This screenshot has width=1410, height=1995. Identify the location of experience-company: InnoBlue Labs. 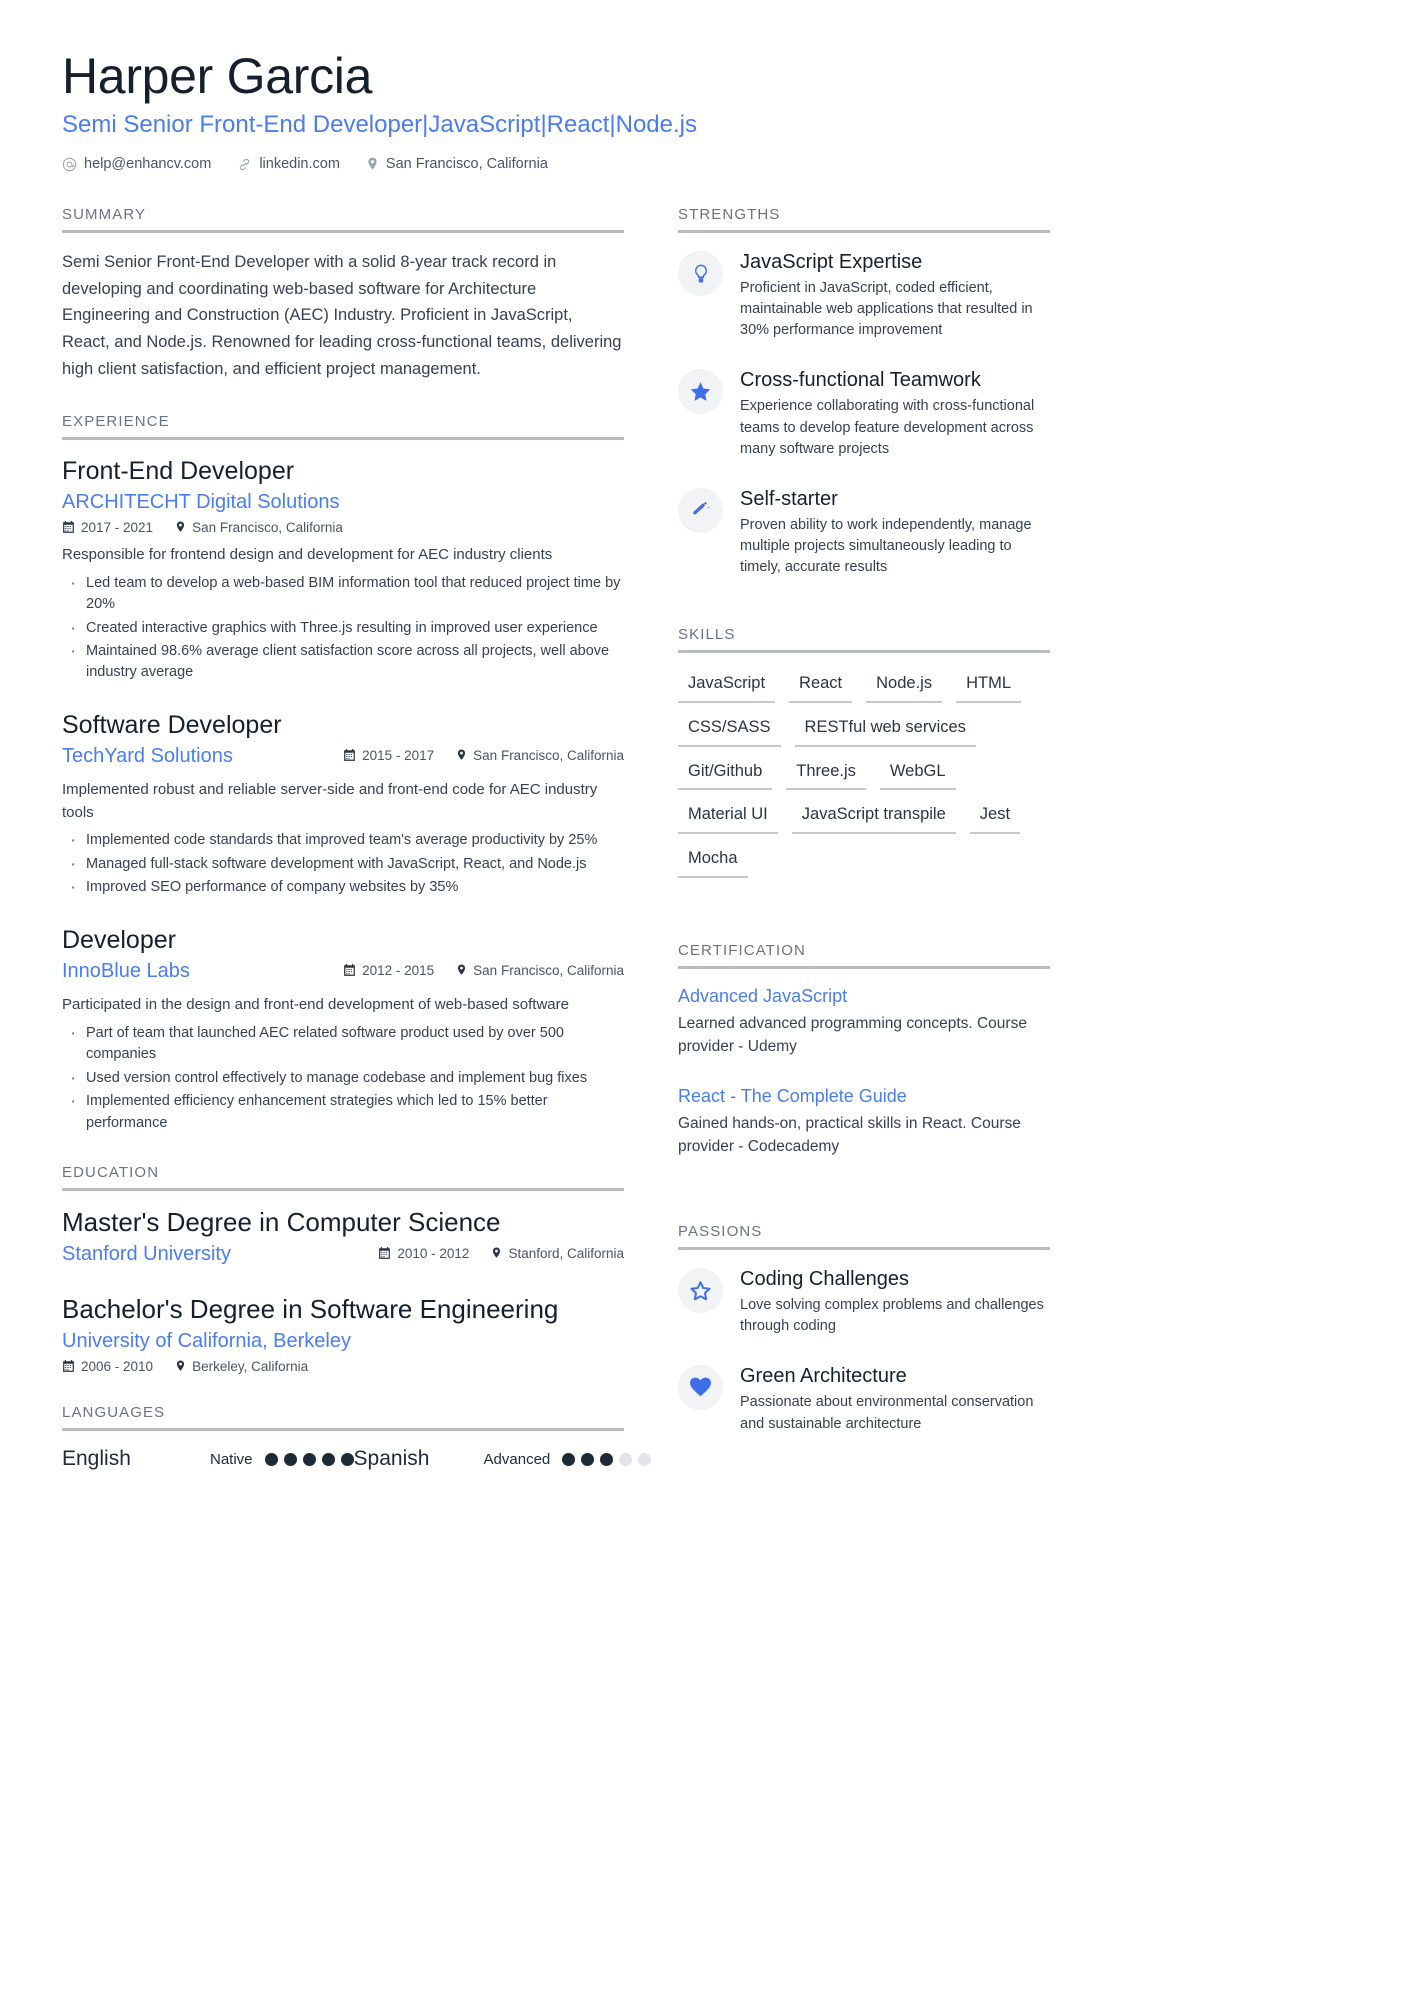
(126, 971).